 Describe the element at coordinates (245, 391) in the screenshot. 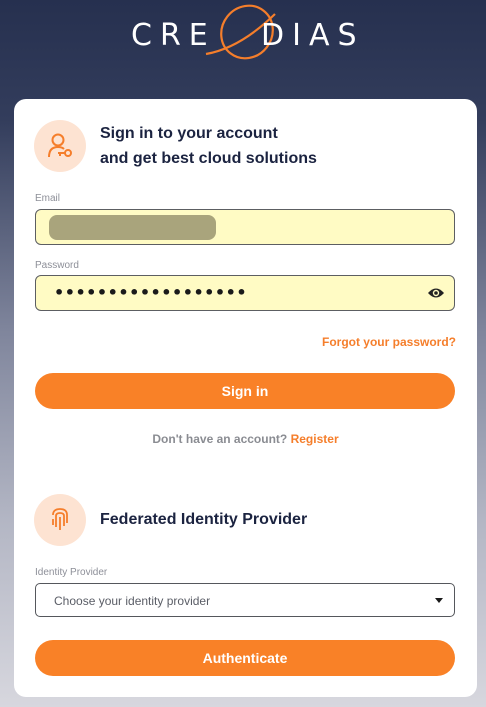

I see `sign-in-button: Sign in` at that location.